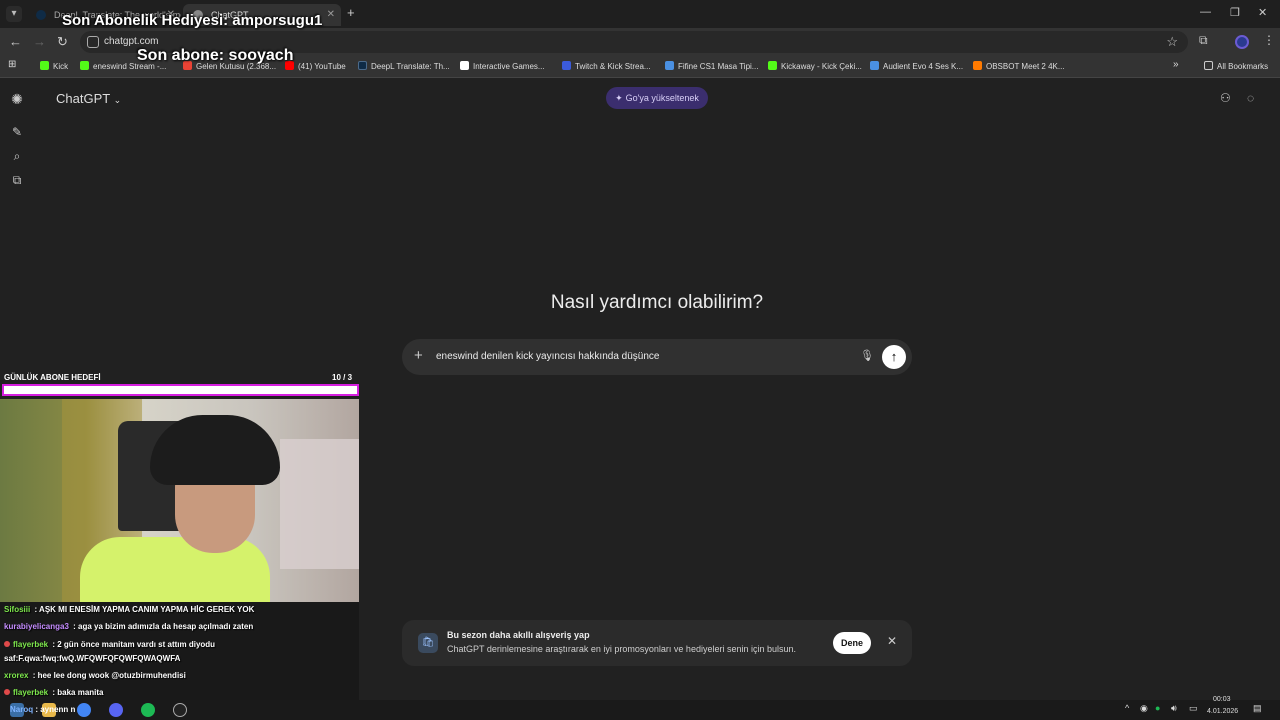 The width and height of the screenshot is (1280, 720). I want to click on new-chat-icon: ✎, so click(17, 132).